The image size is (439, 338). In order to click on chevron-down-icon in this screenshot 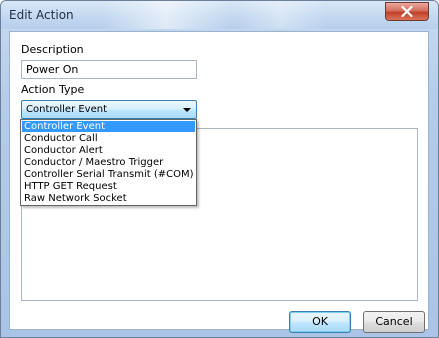, I will do `click(187, 110)`.